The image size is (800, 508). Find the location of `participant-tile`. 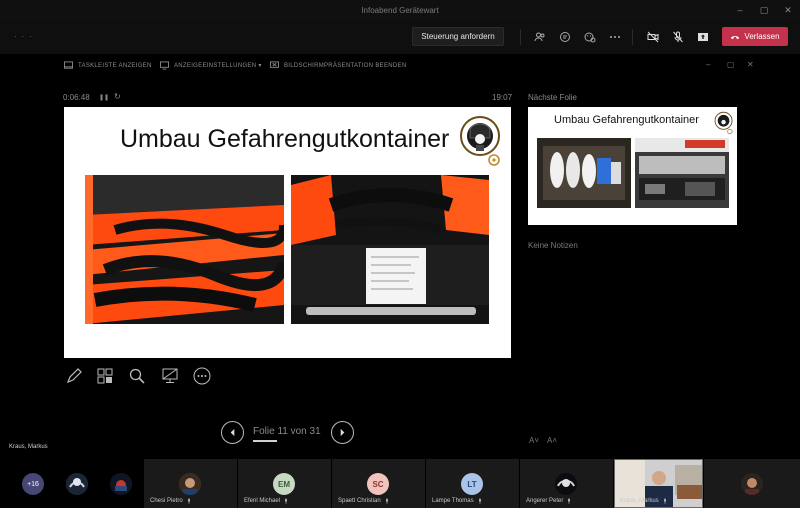

participant-tile is located at coordinates (752, 483).